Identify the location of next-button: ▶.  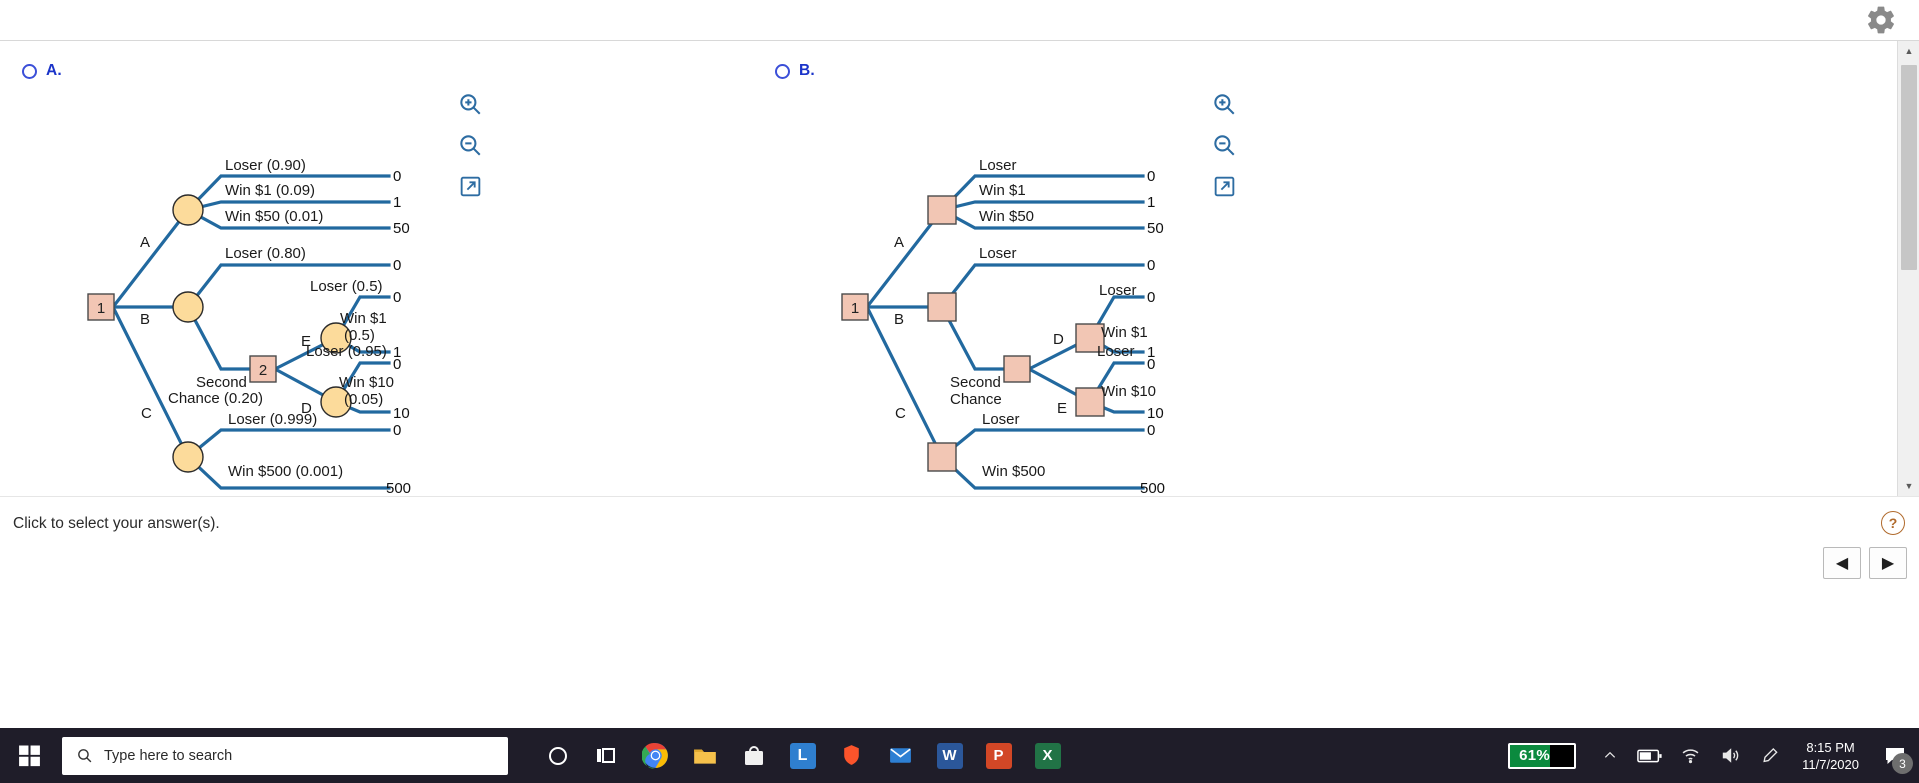
(1888, 563).